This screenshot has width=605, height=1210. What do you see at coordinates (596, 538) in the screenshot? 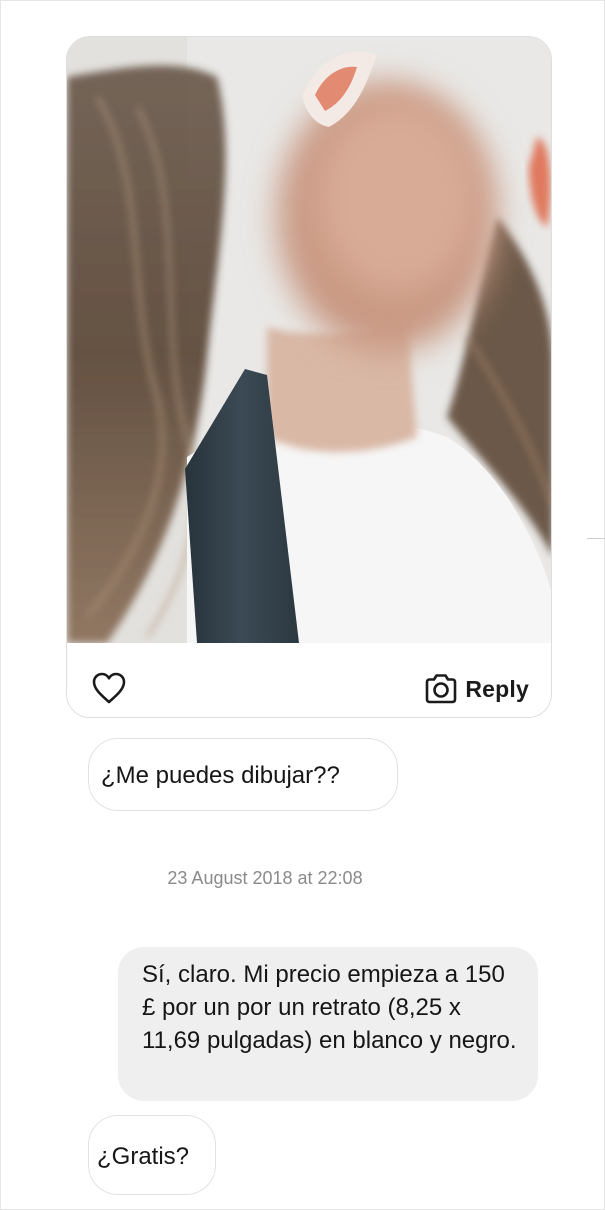
I see `edge-mark` at bounding box center [596, 538].